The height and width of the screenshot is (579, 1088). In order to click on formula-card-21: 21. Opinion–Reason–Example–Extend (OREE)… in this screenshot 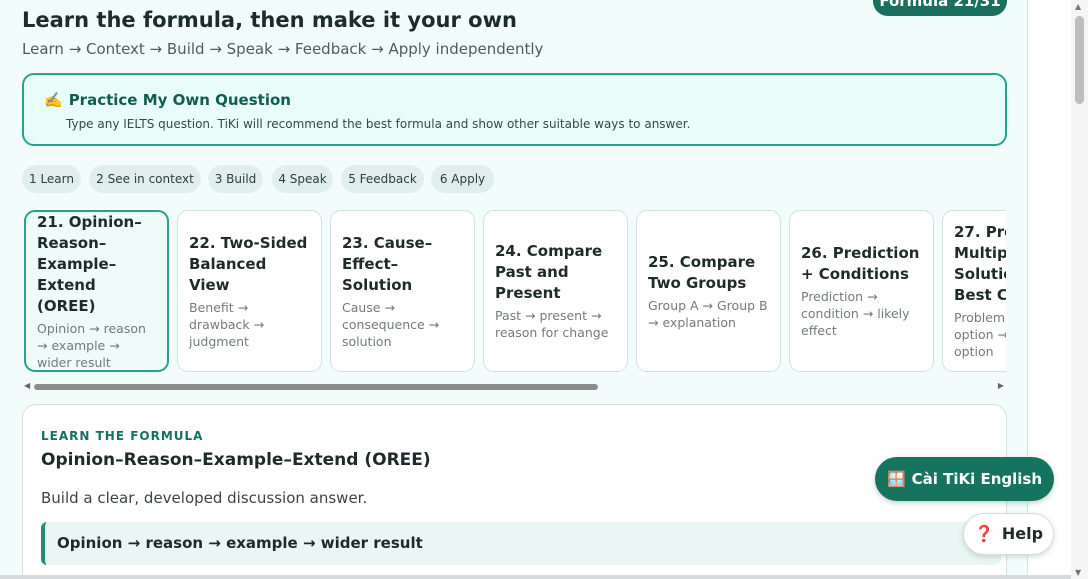, I will do `click(96, 291)`.